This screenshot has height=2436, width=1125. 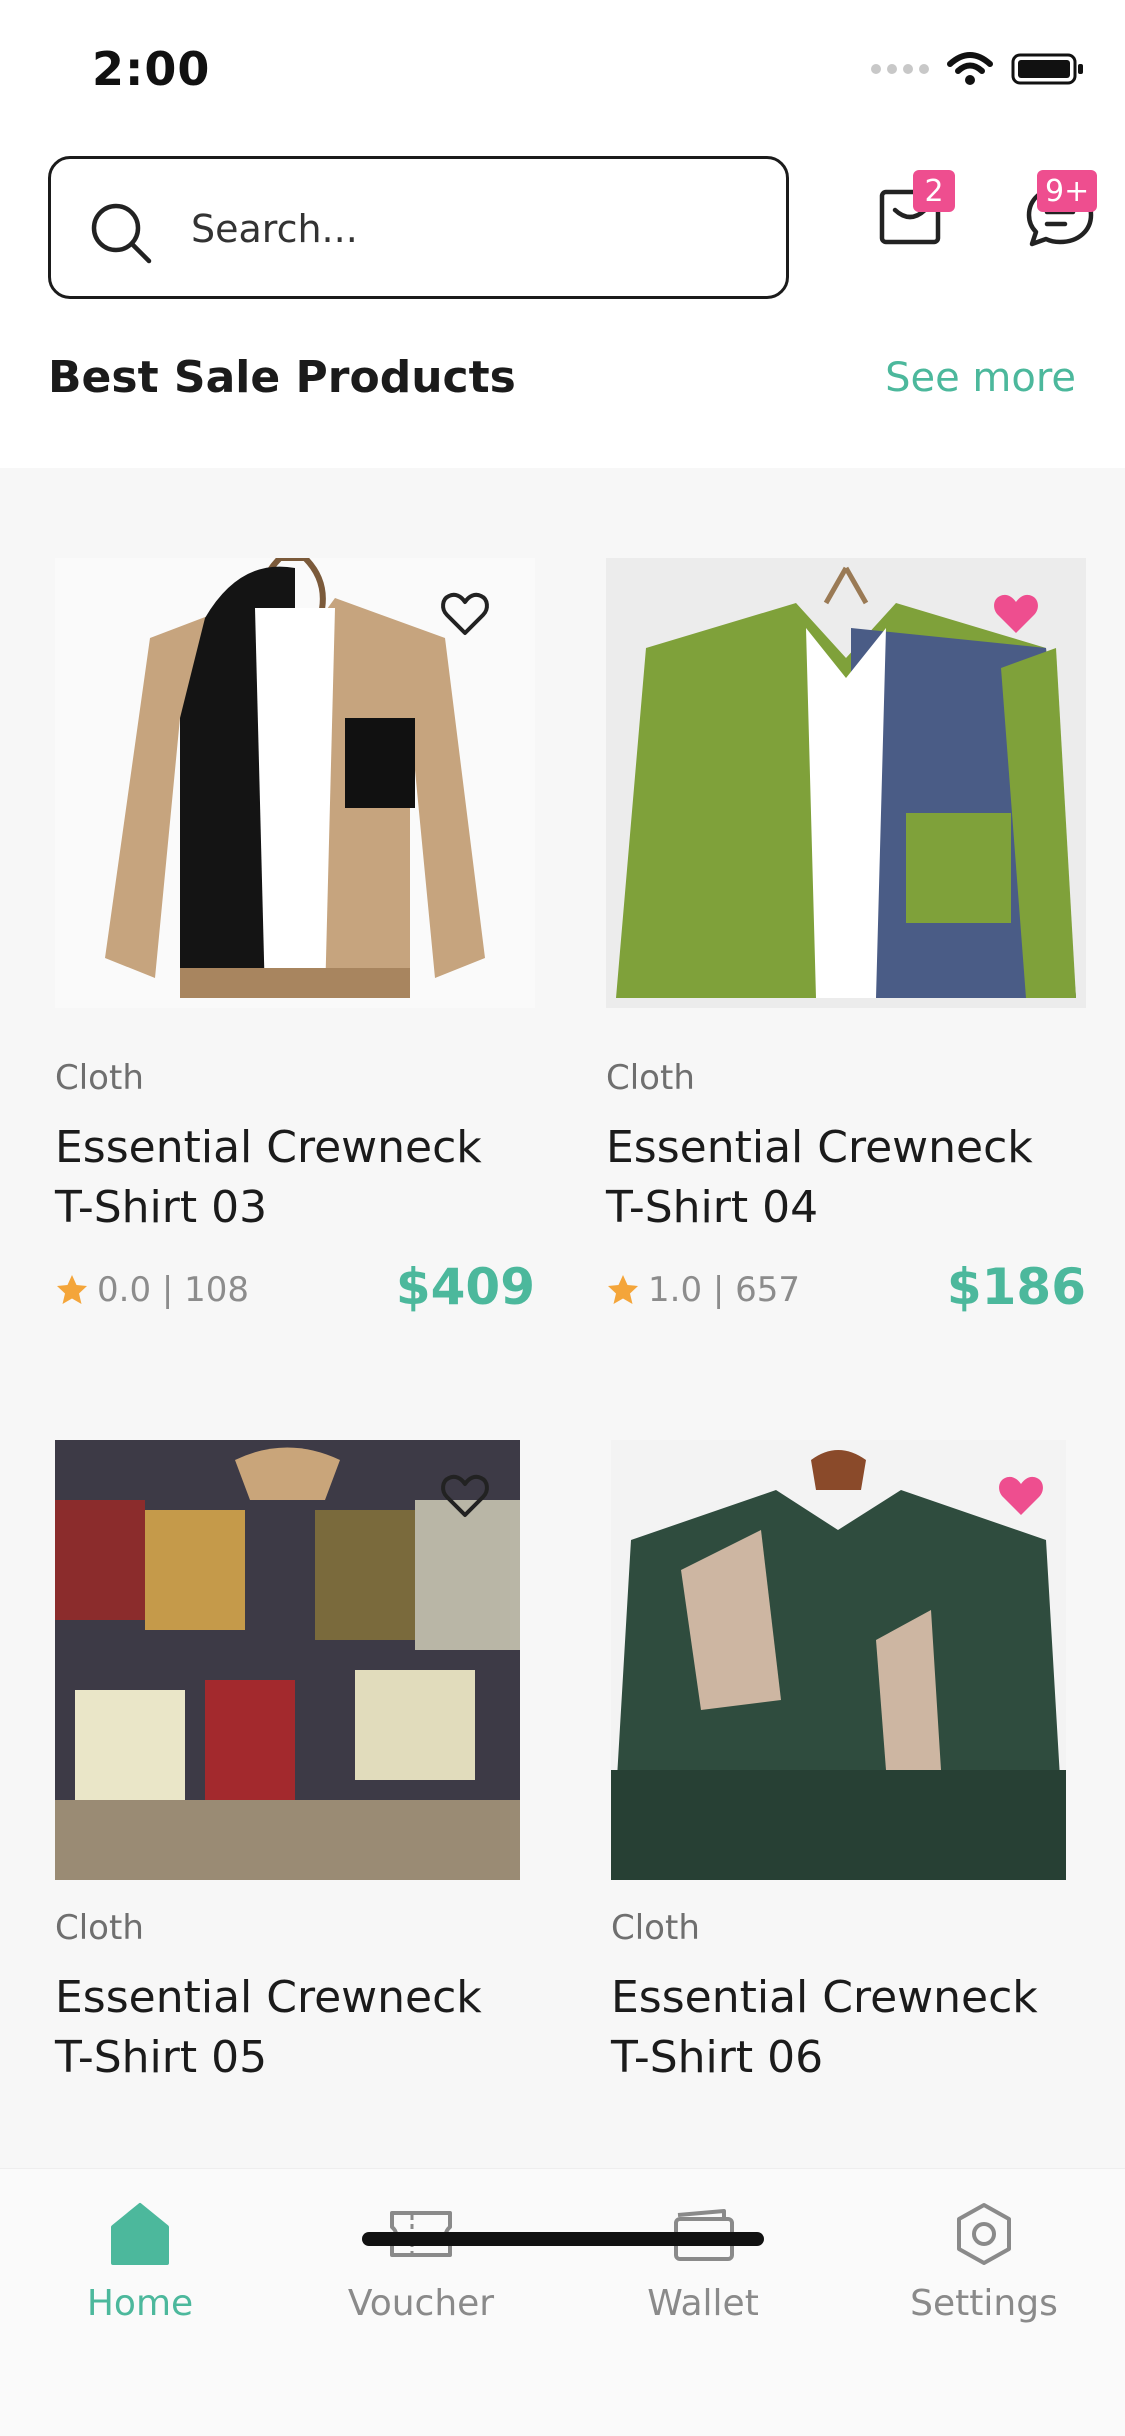 What do you see at coordinates (900, 69) in the screenshot?
I see `signal-icon` at bounding box center [900, 69].